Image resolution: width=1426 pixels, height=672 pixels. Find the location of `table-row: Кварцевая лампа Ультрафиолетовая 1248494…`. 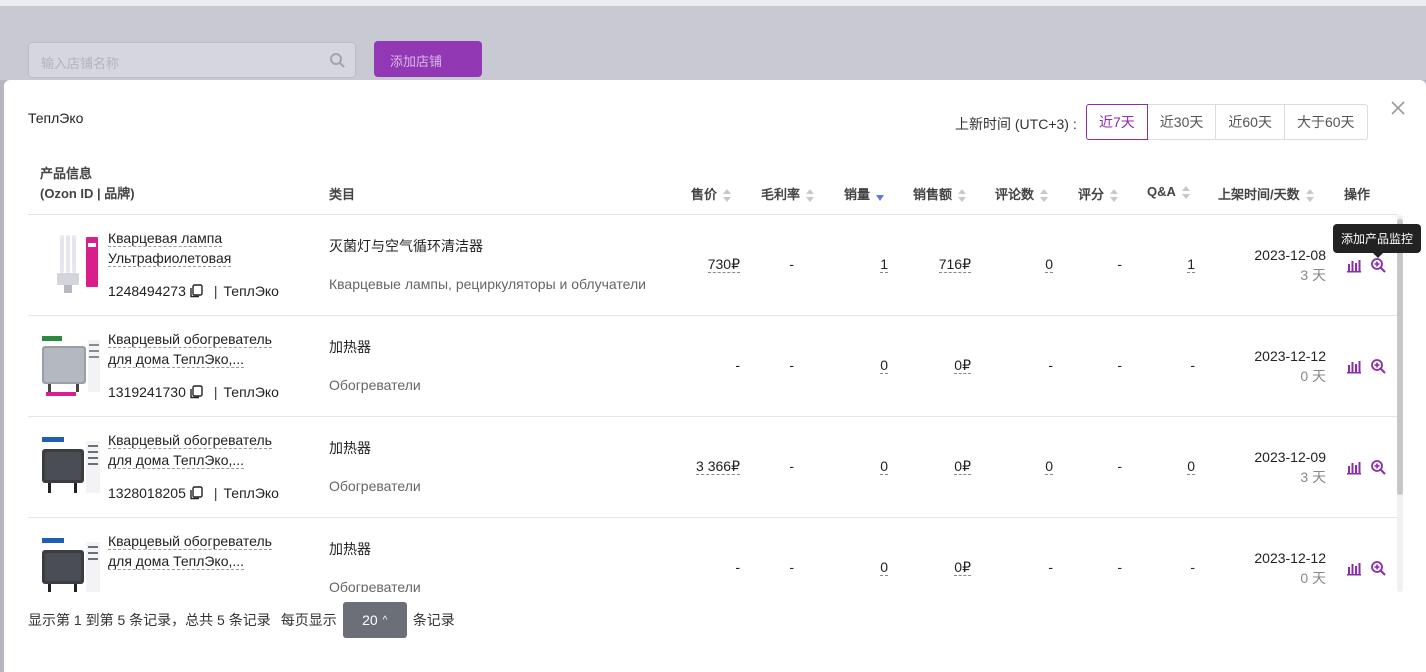

table-row: Кварцевая лампа Ультрафиолетовая 1248494… is located at coordinates (713, 265).